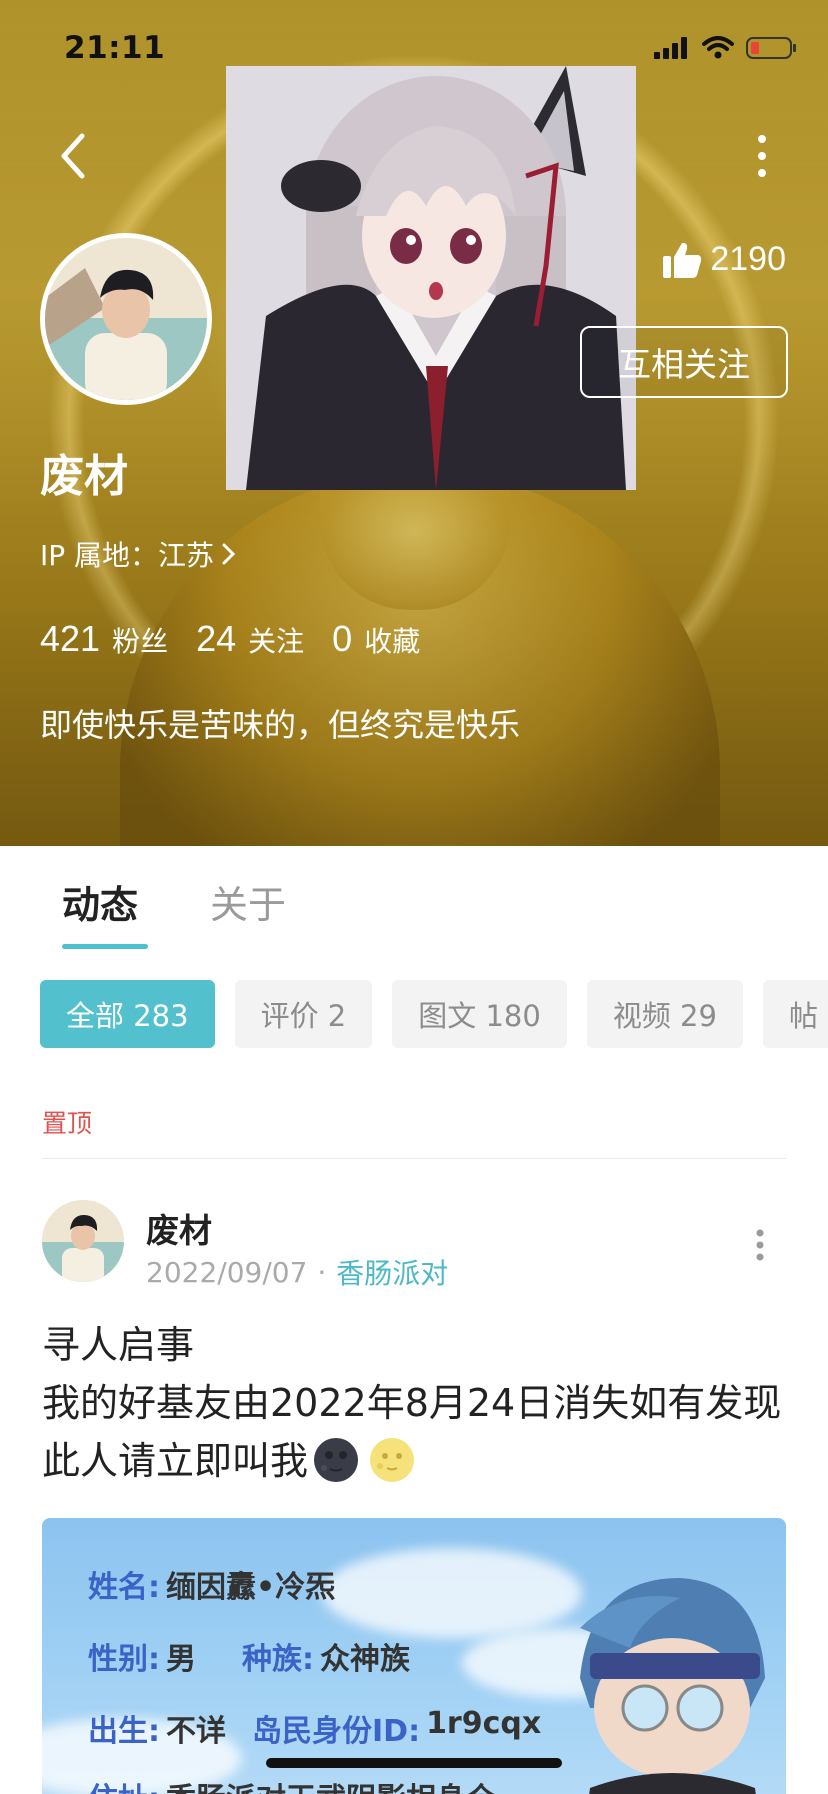  Describe the element at coordinates (244, 639) in the screenshot. I see `profile-stats: 421 粉丝 24 关注 0 收藏` at that location.